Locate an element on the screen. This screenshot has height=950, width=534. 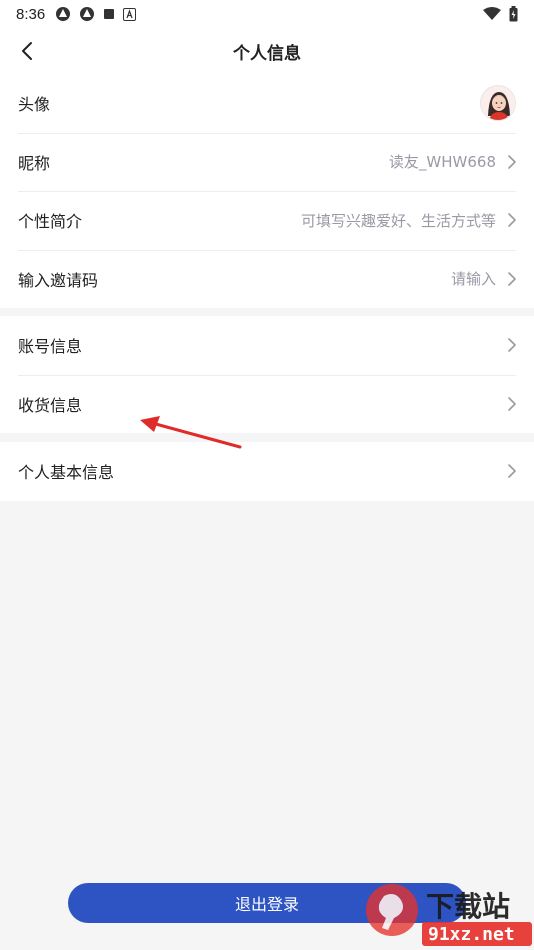
site-watermark-logo-icon: 下载站 91xz.net is located at coordinates (449, 915).